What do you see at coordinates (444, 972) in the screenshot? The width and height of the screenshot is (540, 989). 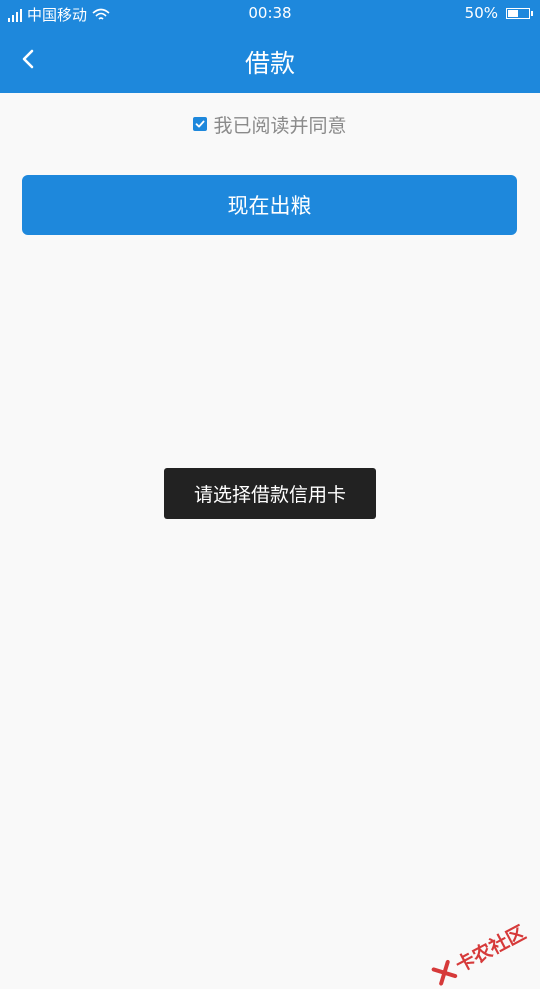 I see `watermark-icon` at bounding box center [444, 972].